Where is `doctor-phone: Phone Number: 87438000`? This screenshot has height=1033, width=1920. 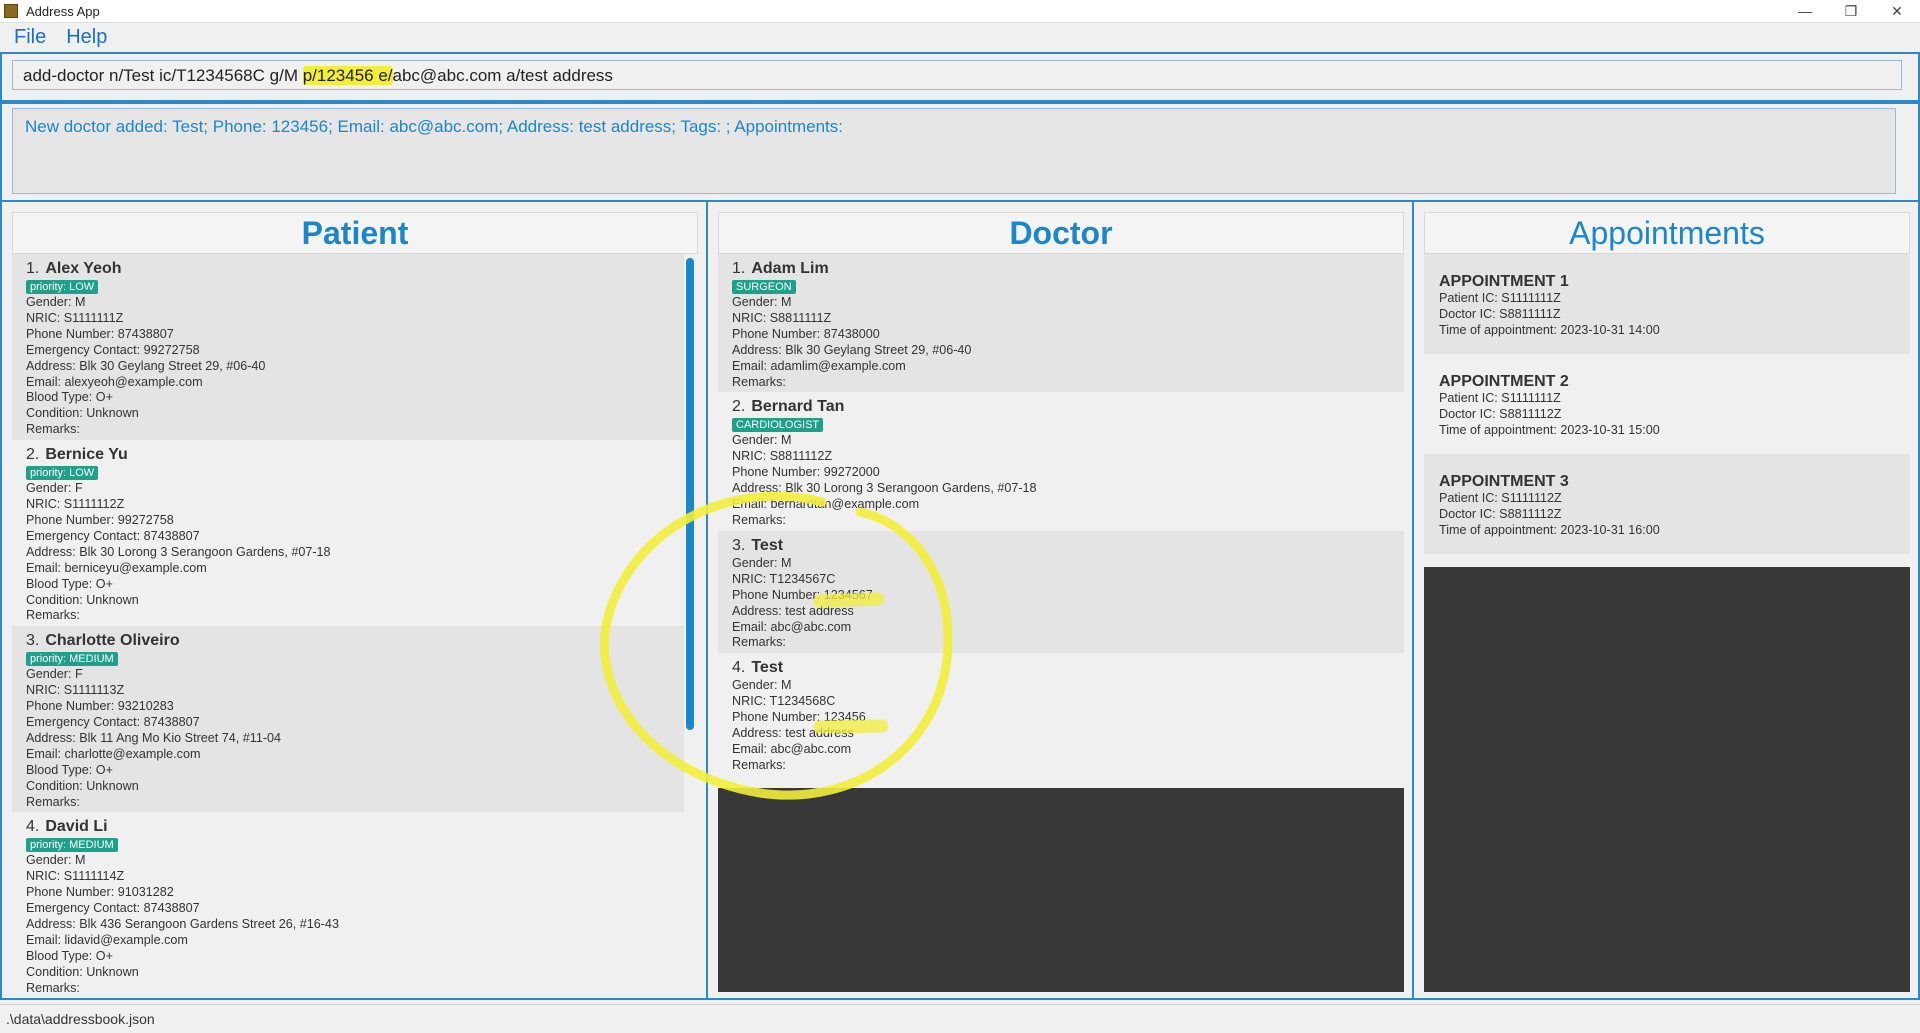
doctor-phone: Phone Number: 87438000 is located at coordinates (1061, 335).